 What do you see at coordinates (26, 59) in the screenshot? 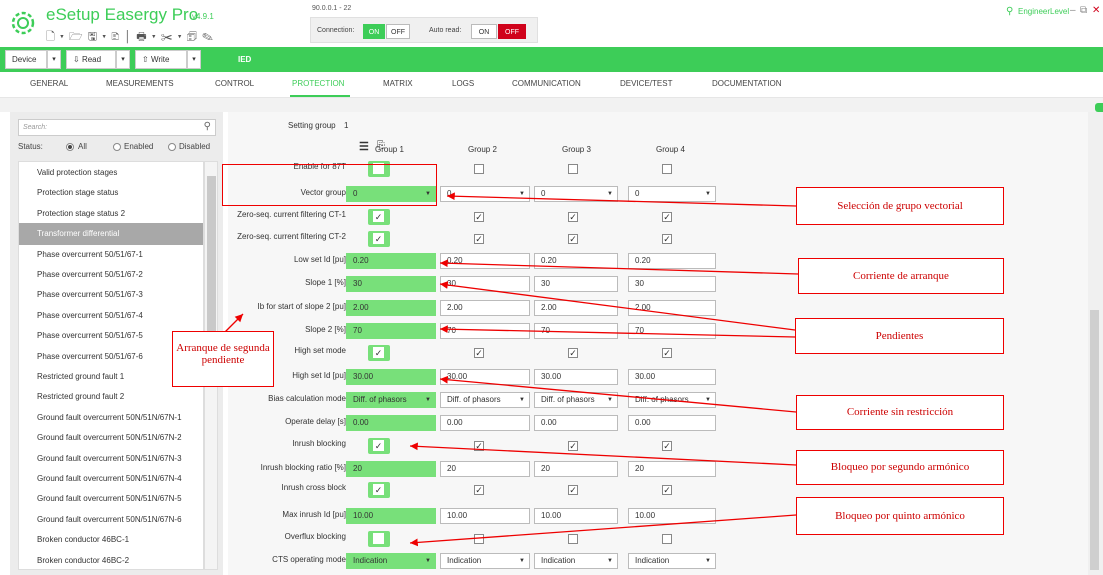
I see `device-button: Device` at bounding box center [26, 59].